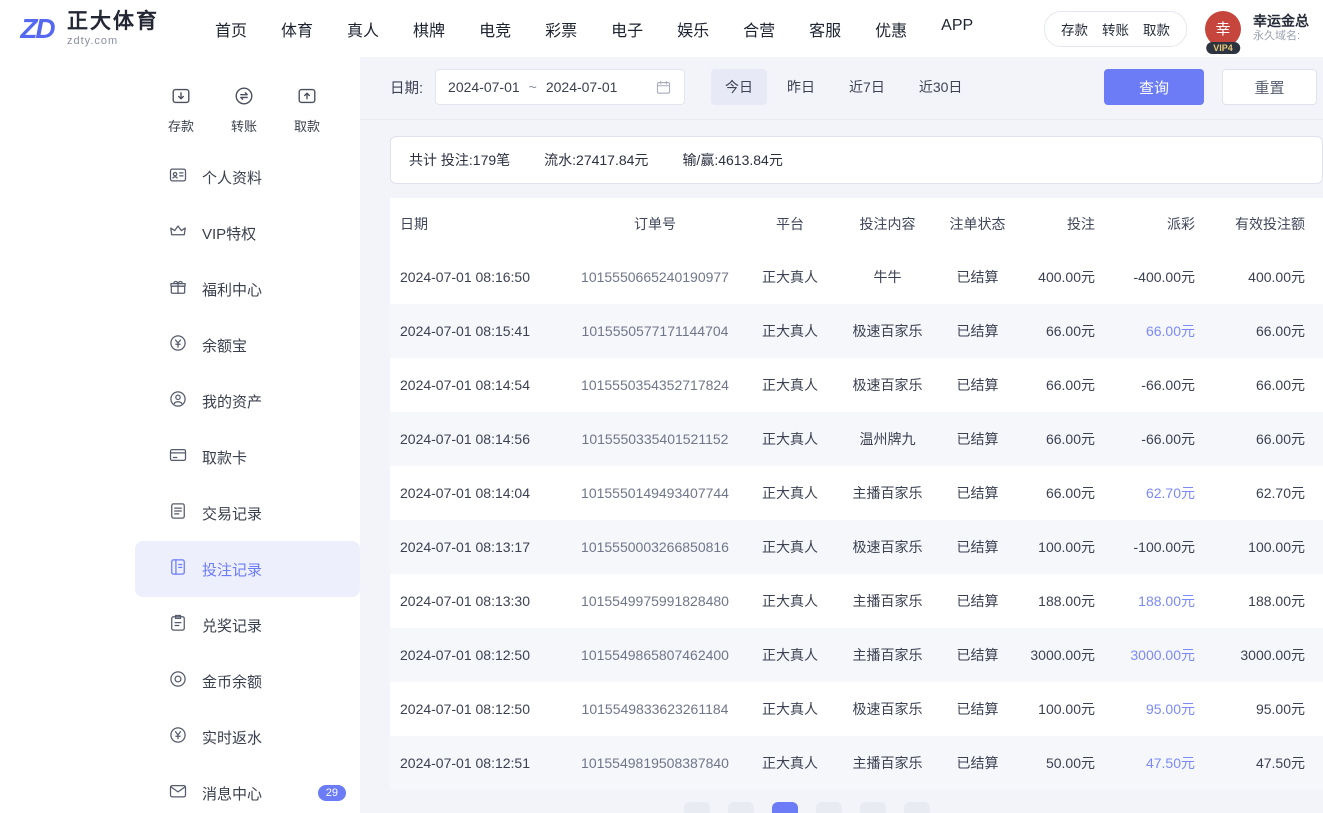  What do you see at coordinates (759, 29) in the screenshot?
I see `nav-item-8: 合营` at bounding box center [759, 29].